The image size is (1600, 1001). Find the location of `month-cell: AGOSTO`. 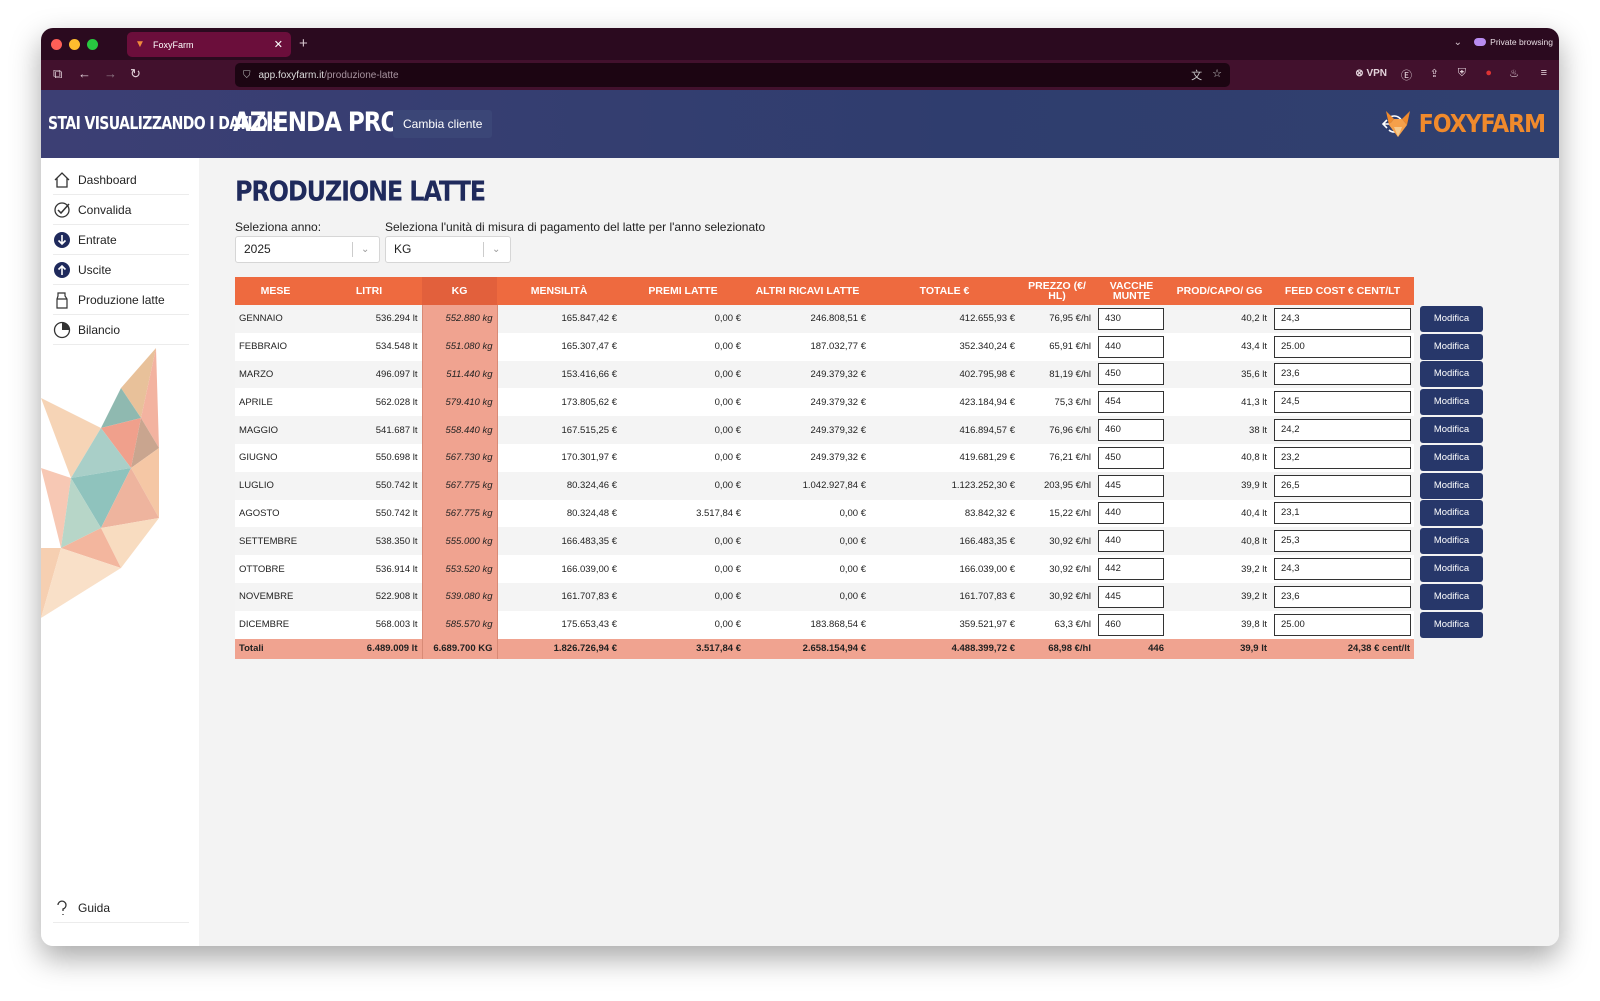

month-cell: AGOSTO is located at coordinates (275, 513).